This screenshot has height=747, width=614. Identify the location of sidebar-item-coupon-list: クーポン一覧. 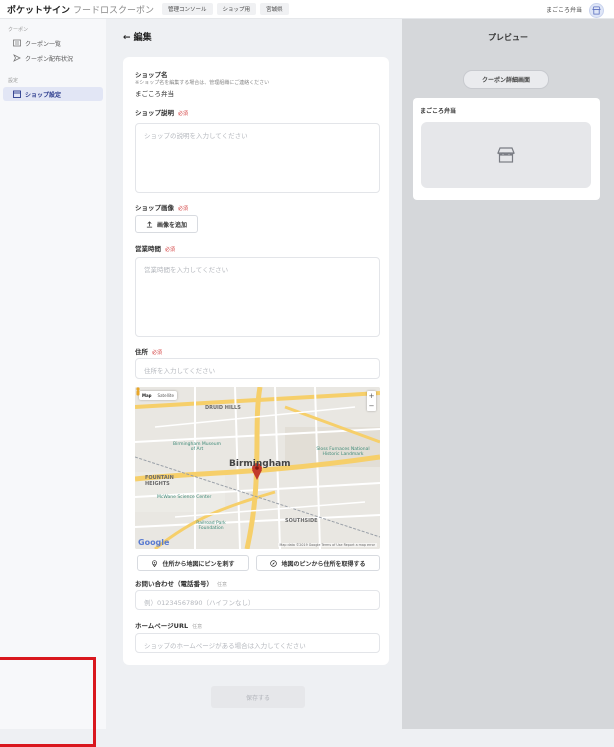
(53, 43).